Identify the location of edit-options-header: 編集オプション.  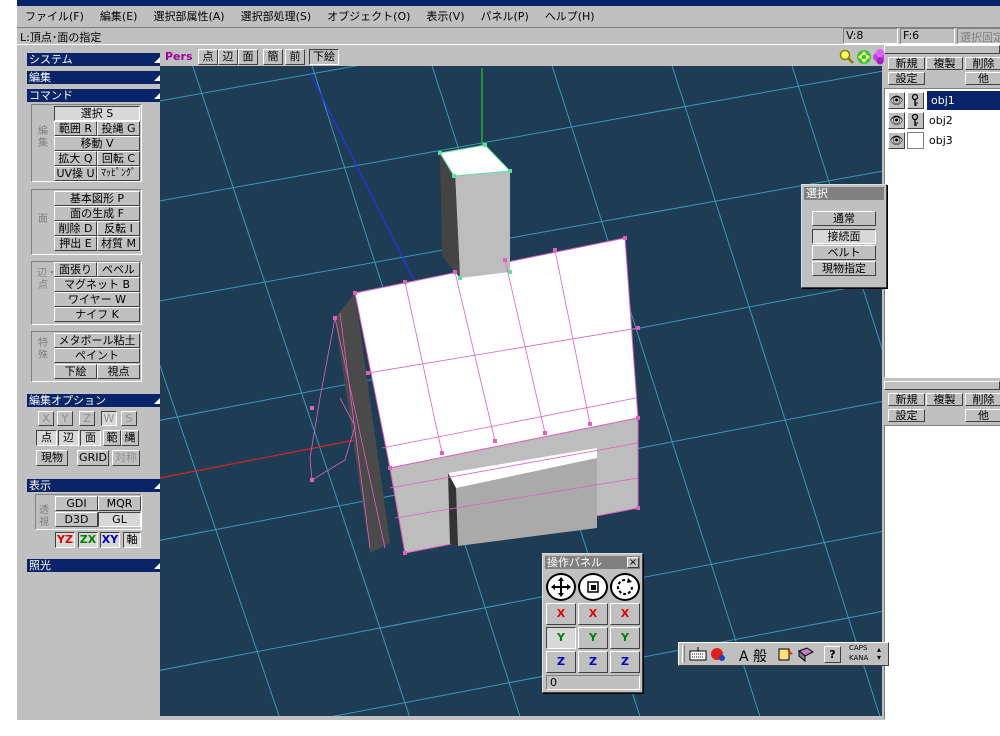
(95, 400).